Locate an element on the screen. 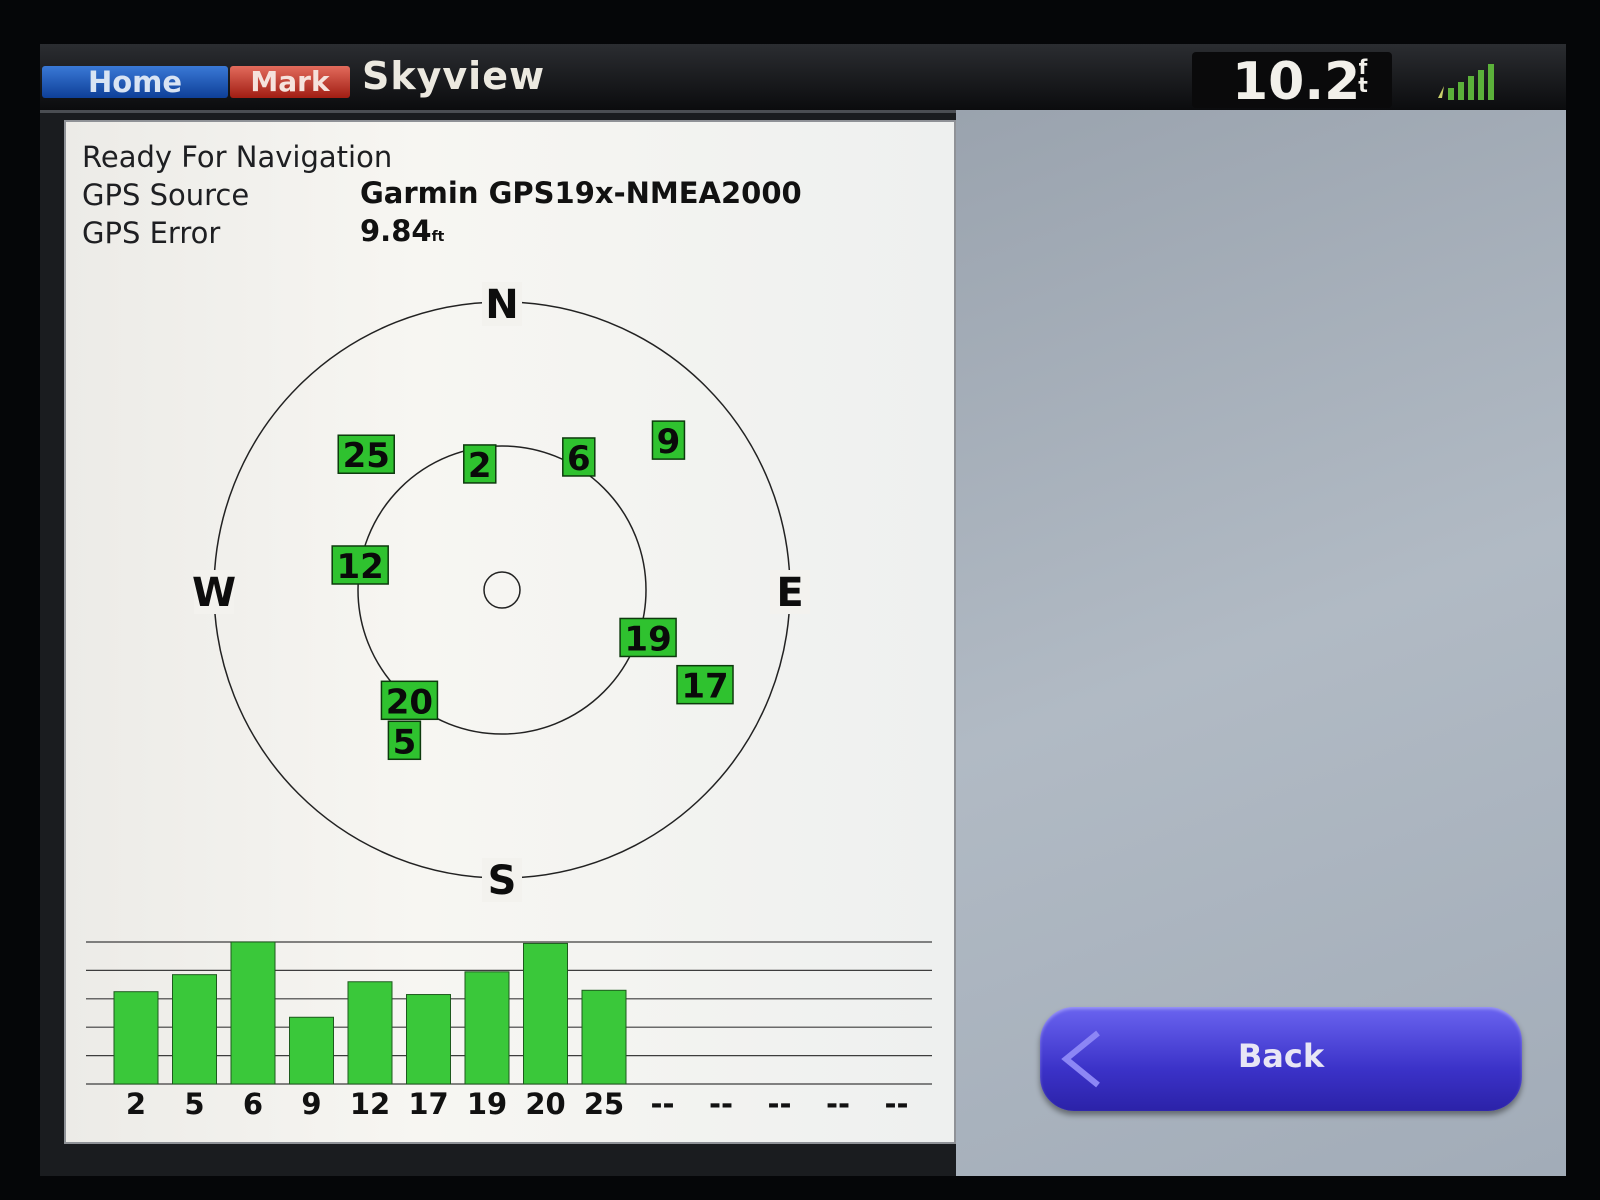 This screenshot has height=1200, width=1600. signal-bar-label-2: 6 is located at coordinates (253, 1104).